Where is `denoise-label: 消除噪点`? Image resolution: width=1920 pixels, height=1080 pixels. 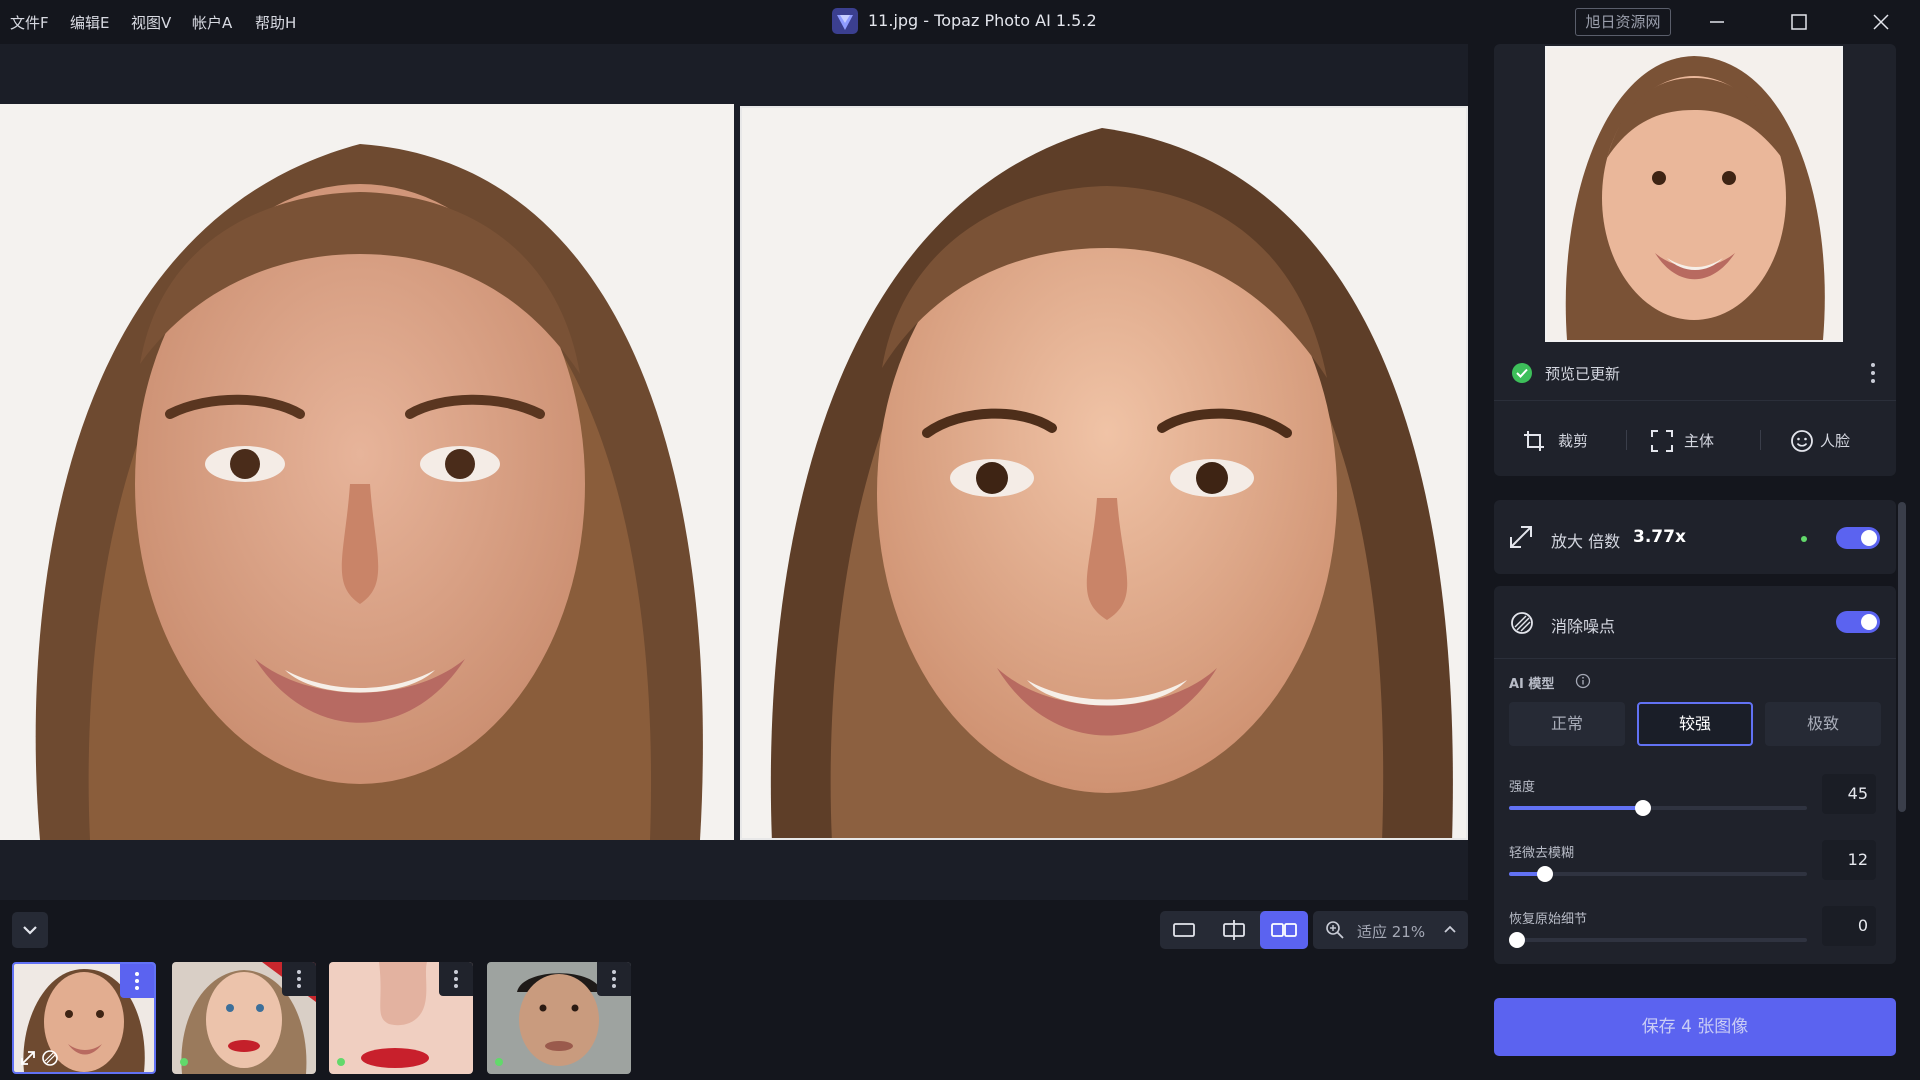 denoise-label: 消除噪点 is located at coordinates (1583, 626).